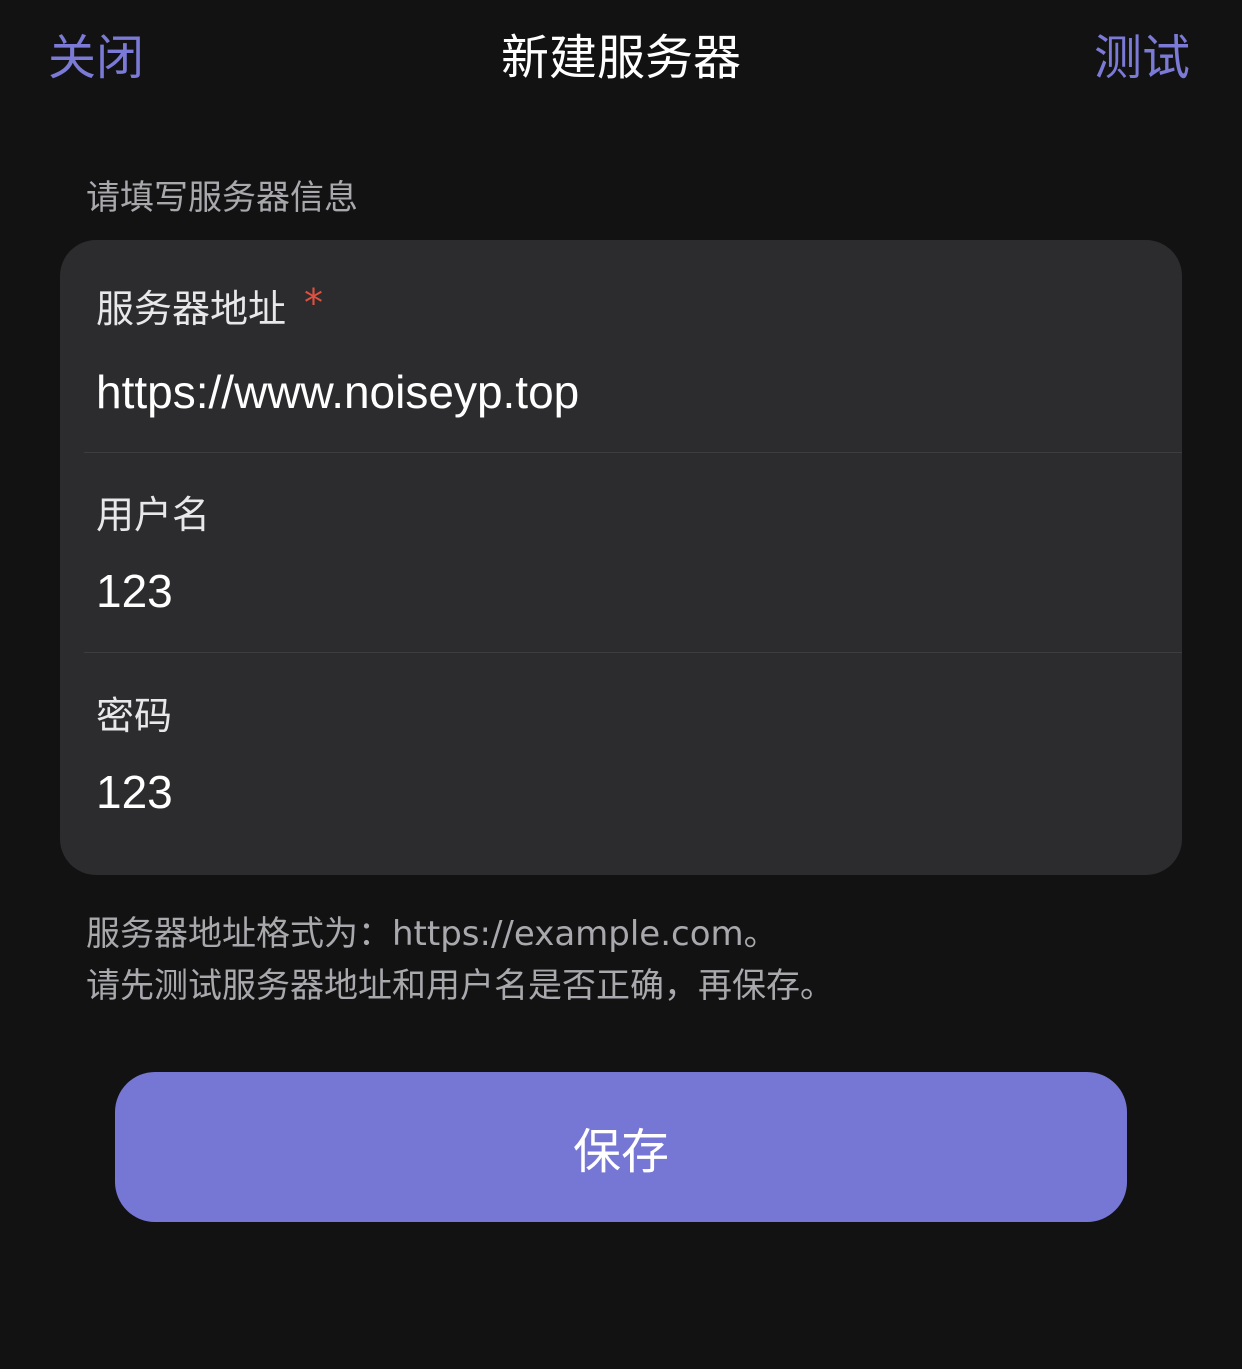 Image resolution: width=1242 pixels, height=1369 pixels. I want to click on navigation-bar: 关闭 新建服务器 测试, so click(621, 60).